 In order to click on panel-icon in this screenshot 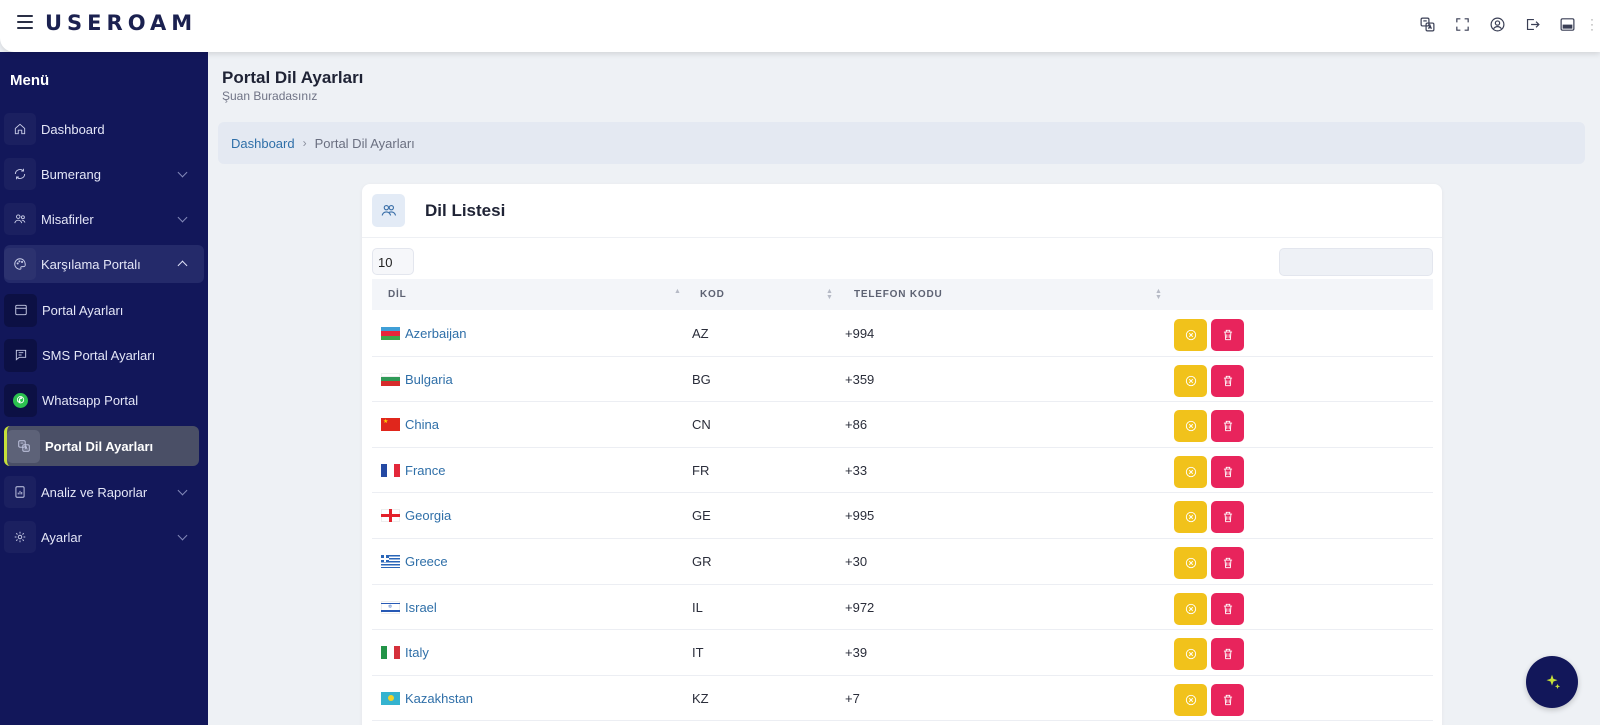, I will do `click(1567, 24)`.